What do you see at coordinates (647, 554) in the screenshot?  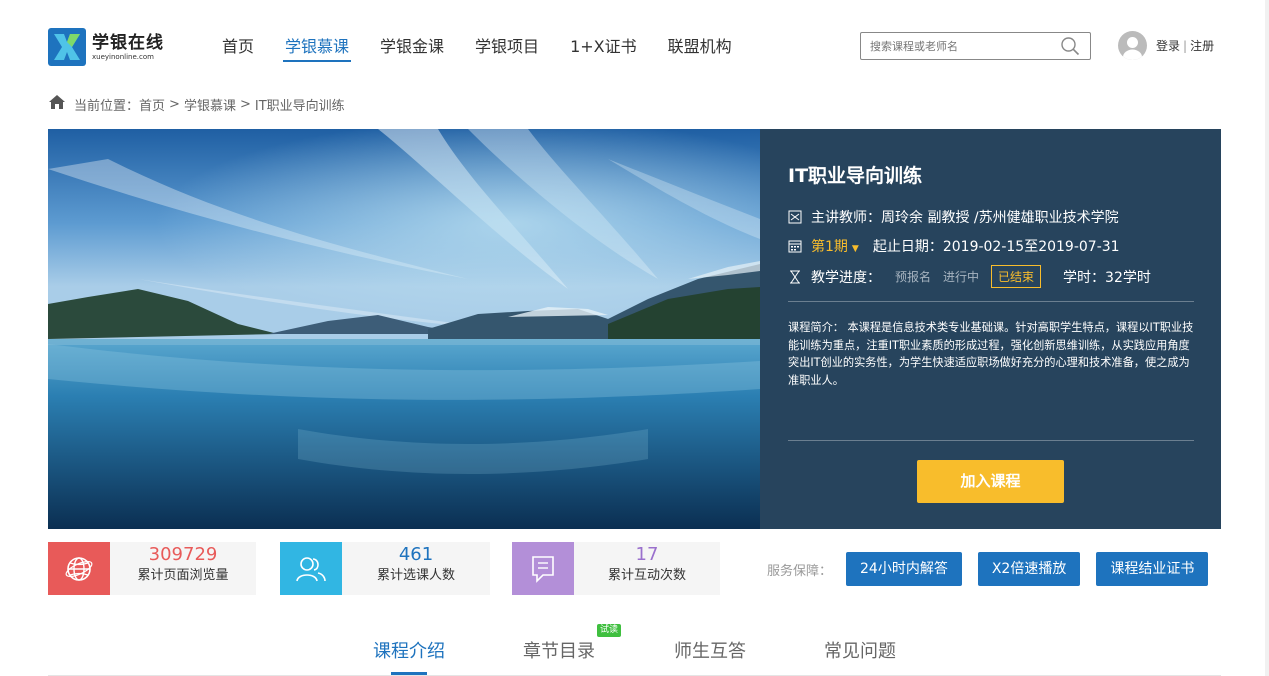 I see `interactions-value: 17` at bounding box center [647, 554].